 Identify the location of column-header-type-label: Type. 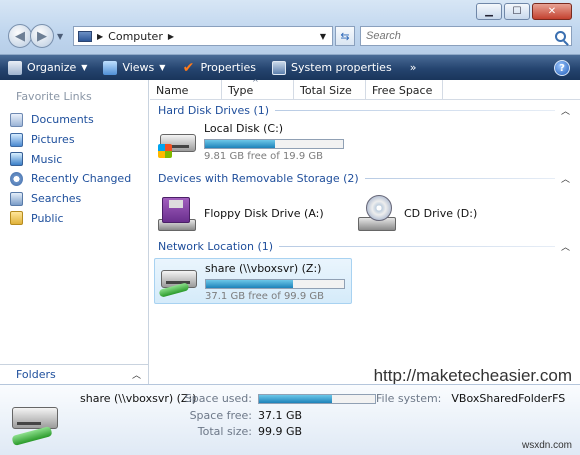
(241, 90).